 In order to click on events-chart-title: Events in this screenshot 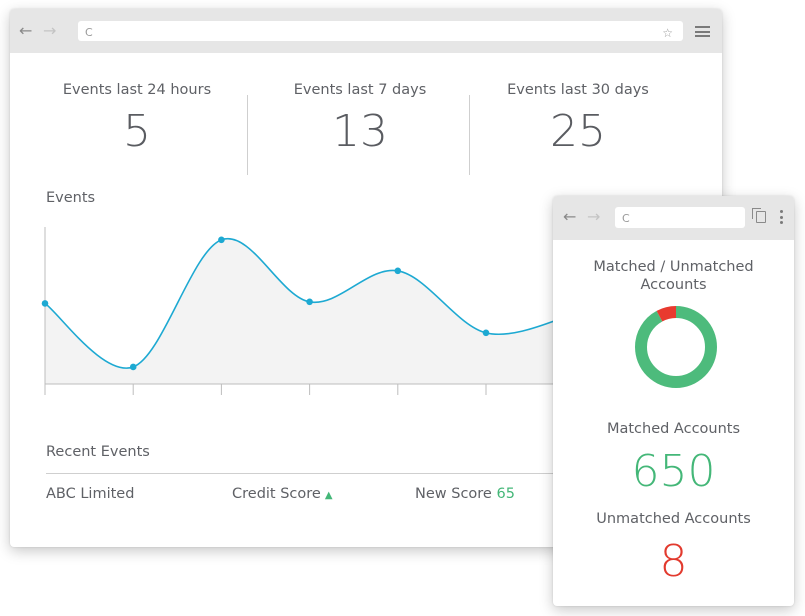, I will do `click(71, 198)`.